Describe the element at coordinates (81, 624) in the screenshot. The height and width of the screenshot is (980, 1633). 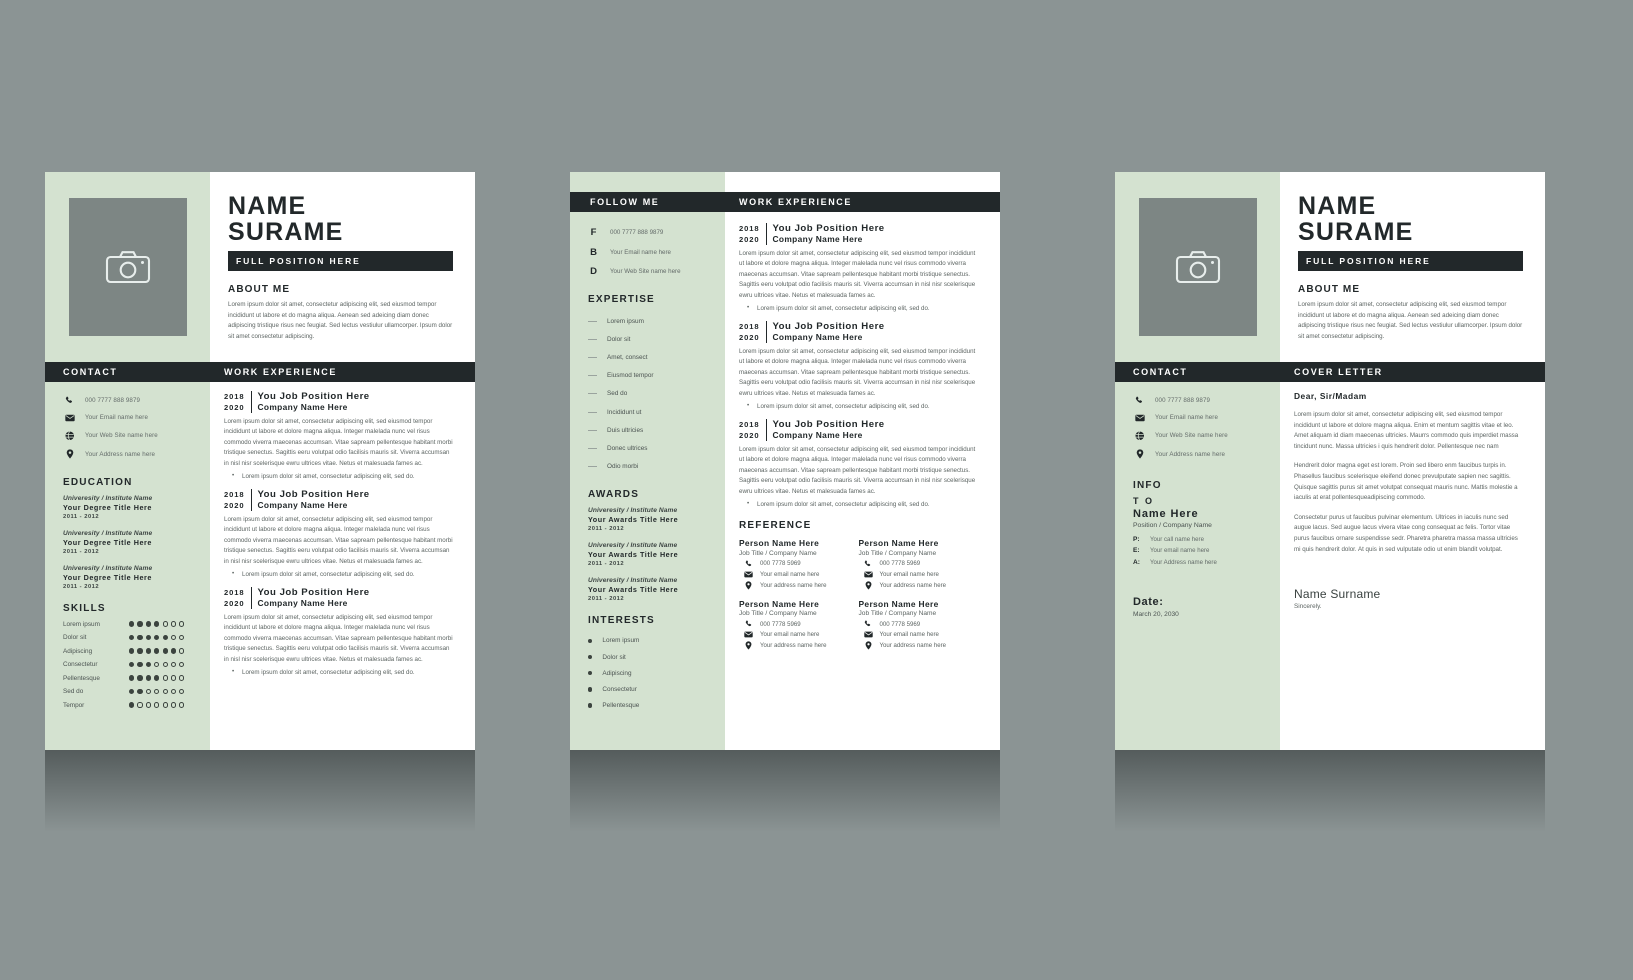
I see `skill-label: Lorem ipsum` at that location.